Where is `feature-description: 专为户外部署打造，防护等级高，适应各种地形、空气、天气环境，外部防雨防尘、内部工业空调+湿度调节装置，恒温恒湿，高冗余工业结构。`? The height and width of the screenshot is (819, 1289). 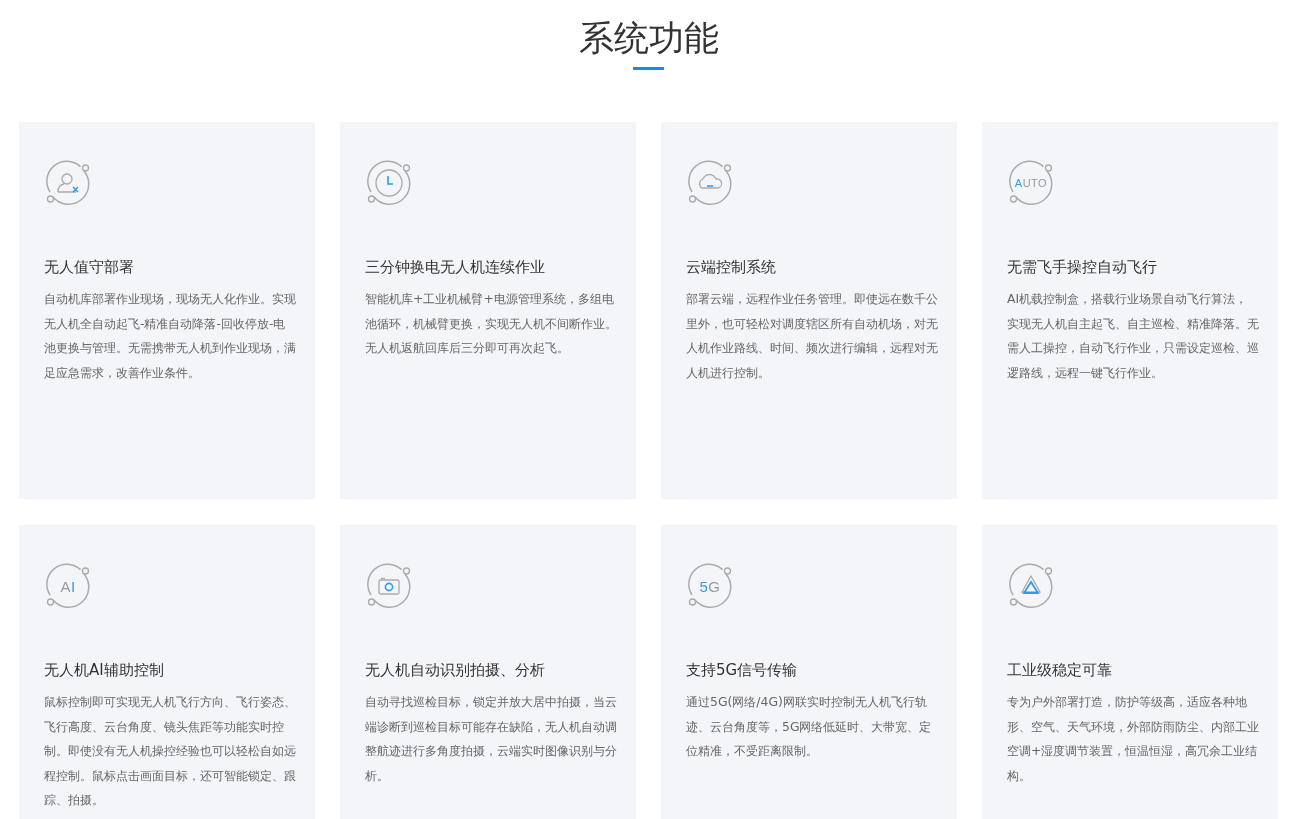 feature-description: 专为户外部署打造，防护等级高，适应各种地形、空气、天气环境，外部防雨防尘、内部工业空调+湿度调节装置，恒温恒湿，高冗余工业结构。 is located at coordinates (1133, 739).